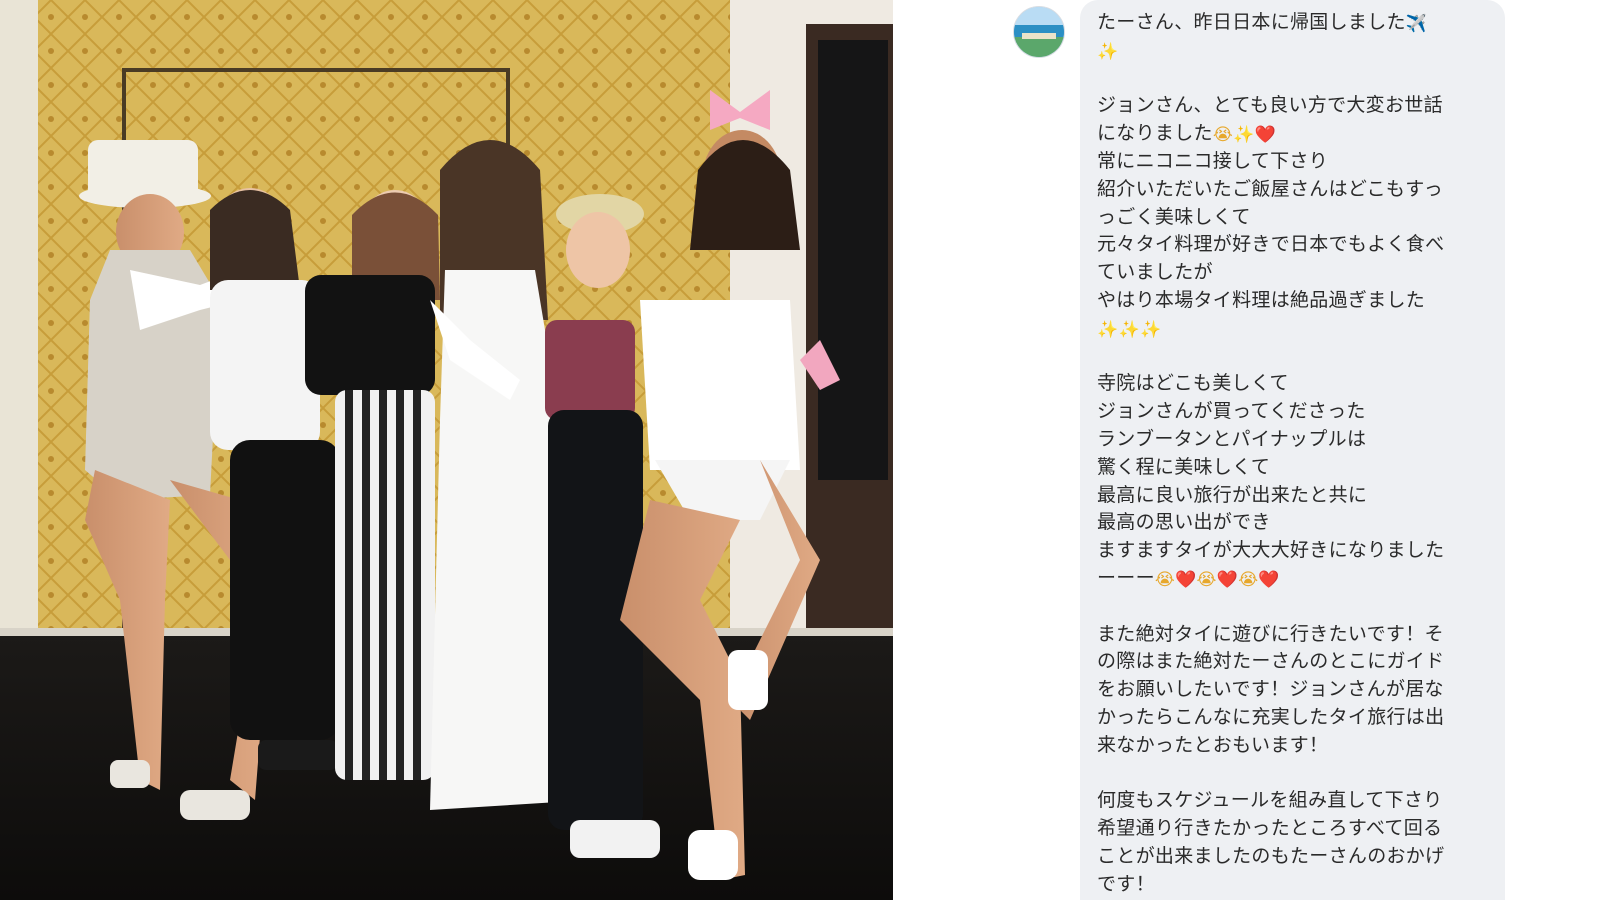 The height and width of the screenshot is (900, 1600). What do you see at coordinates (1293, 51) in the screenshot?
I see `message-line: ✨` at bounding box center [1293, 51].